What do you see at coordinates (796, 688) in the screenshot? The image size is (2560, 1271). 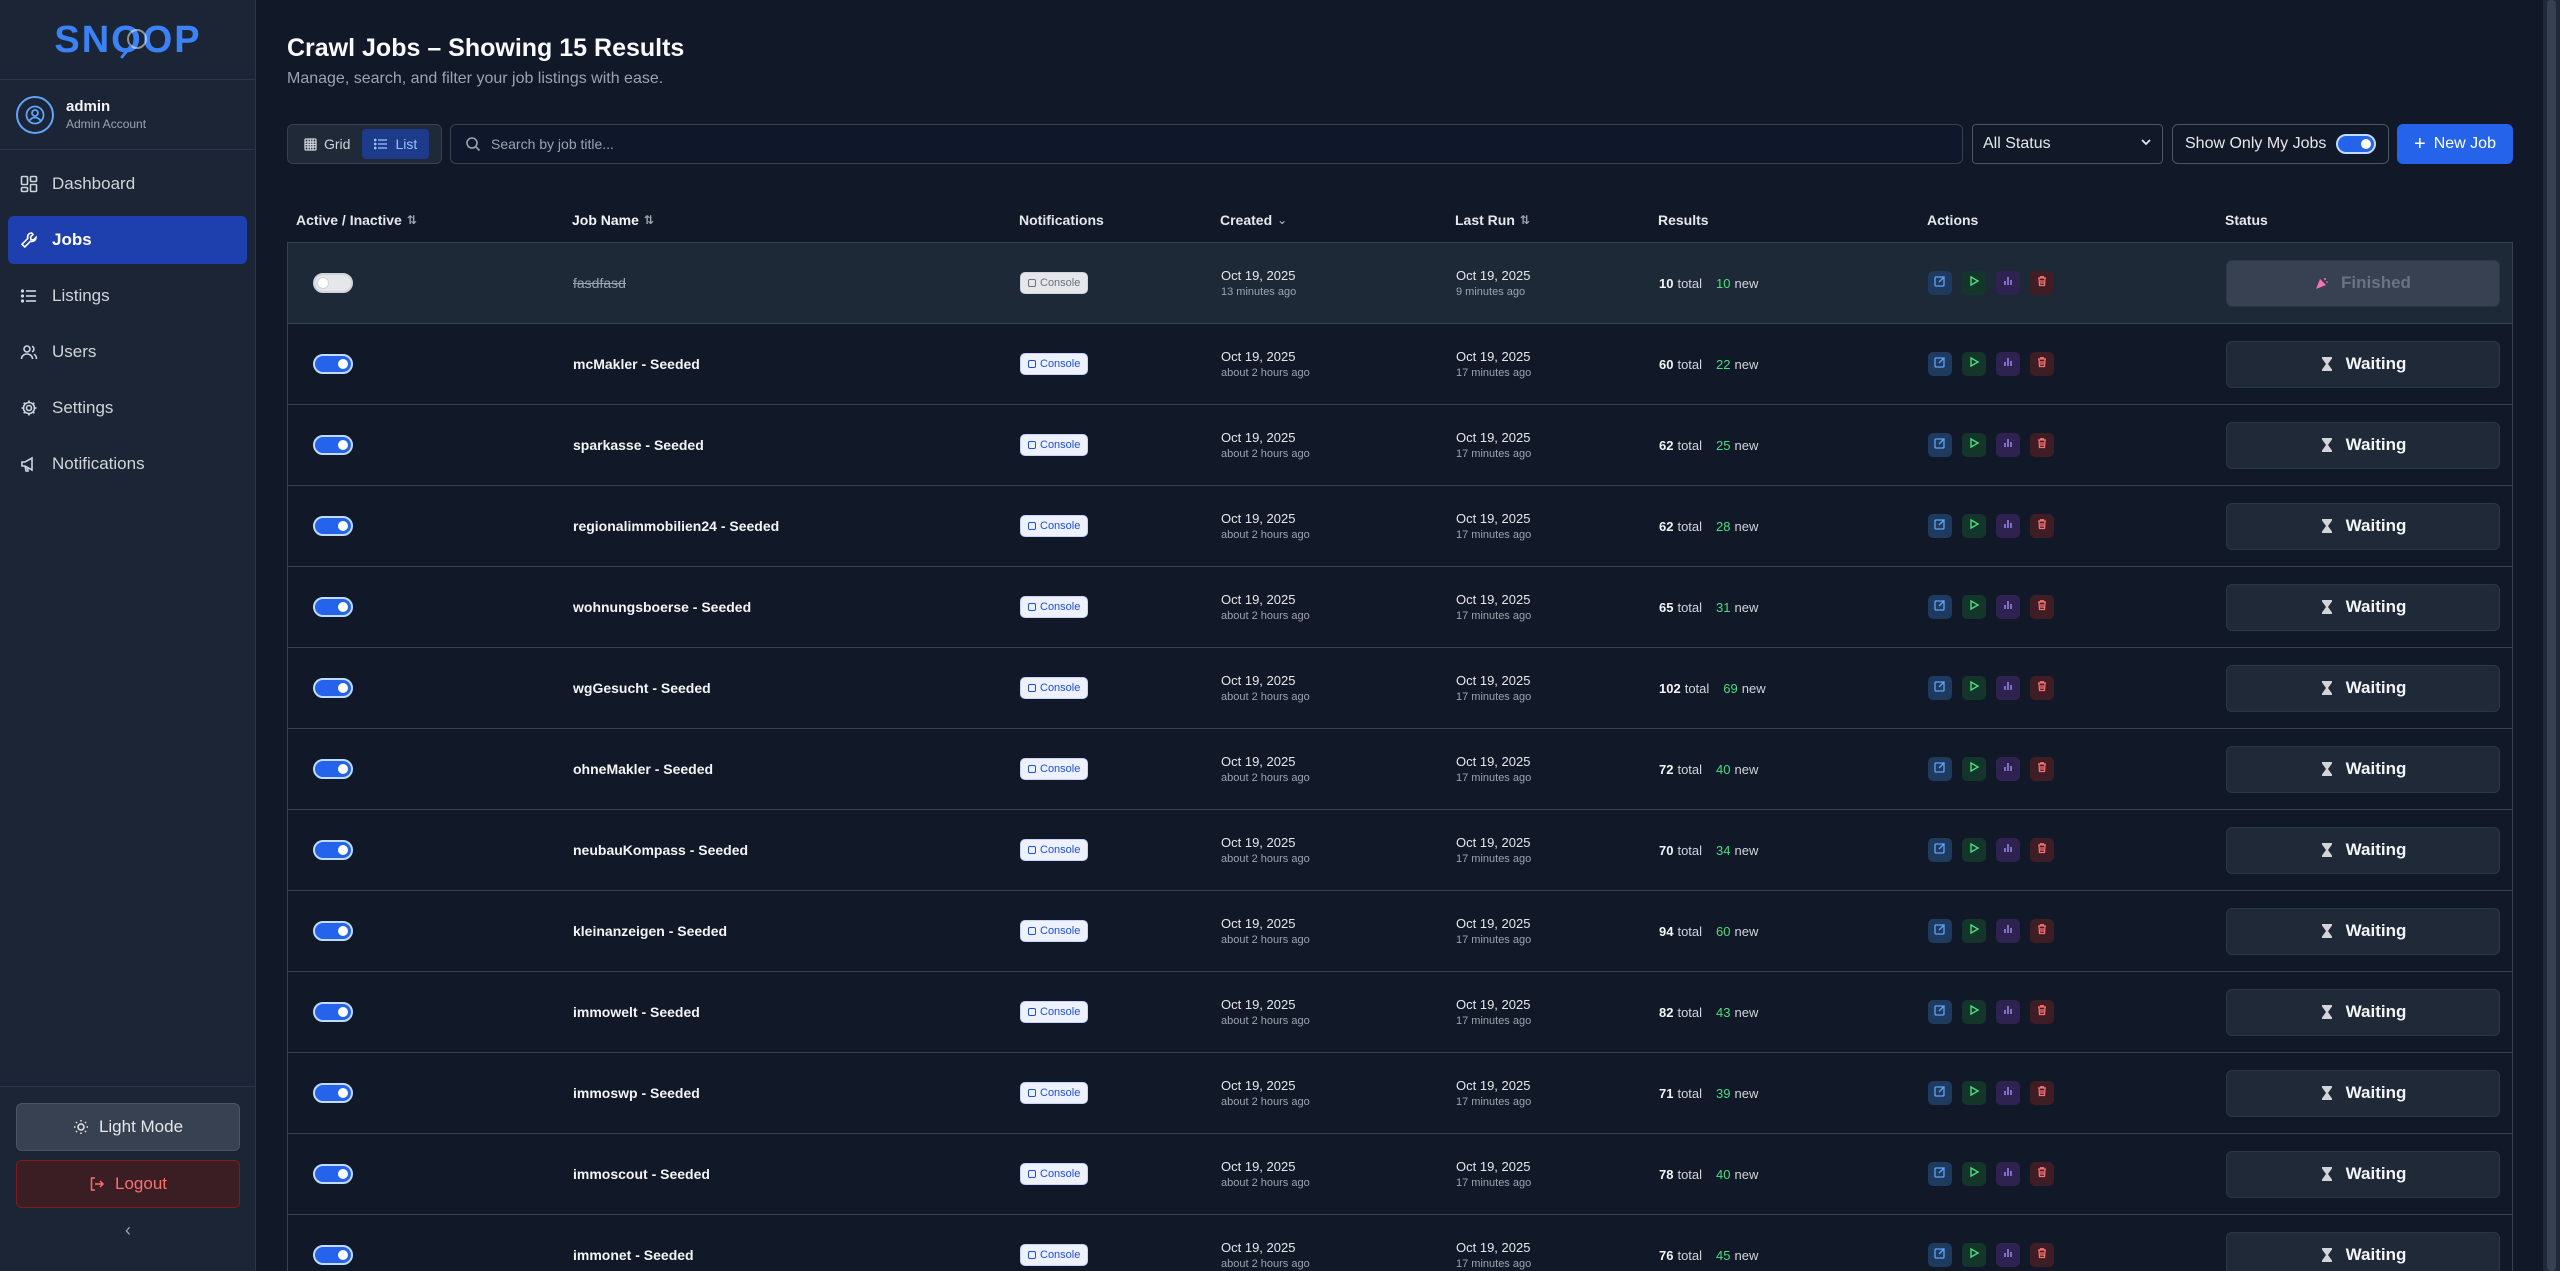 I see `job-name: wgGesucht - Seeded` at bounding box center [796, 688].